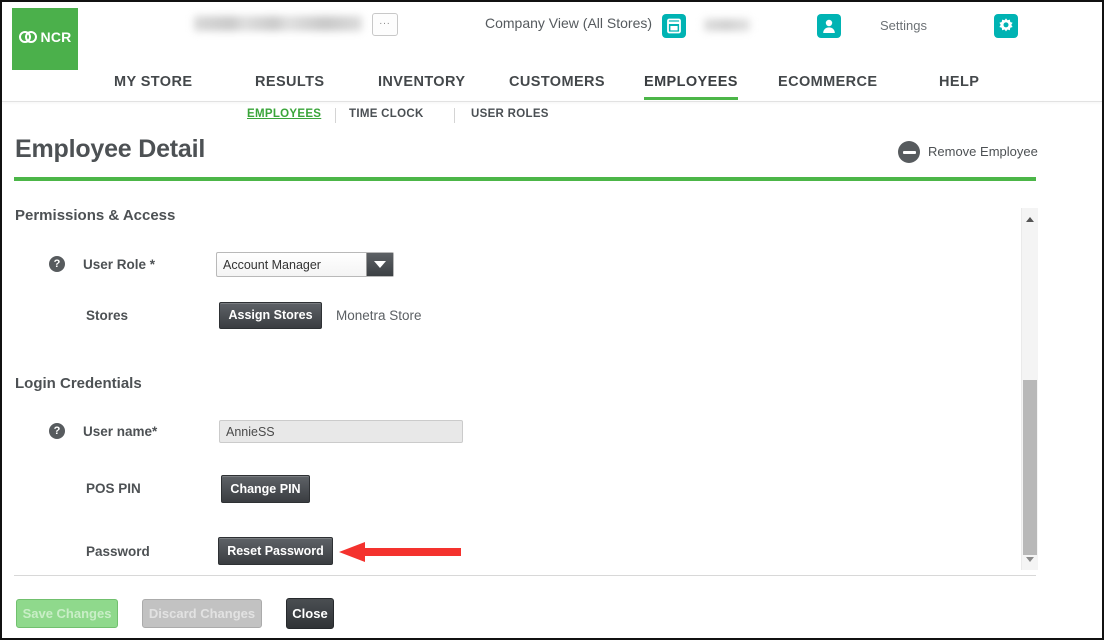 The width and height of the screenshot is (1104, 640). I want to click on subnav-item-user-roles: USER ROLES, so click(510, 114).